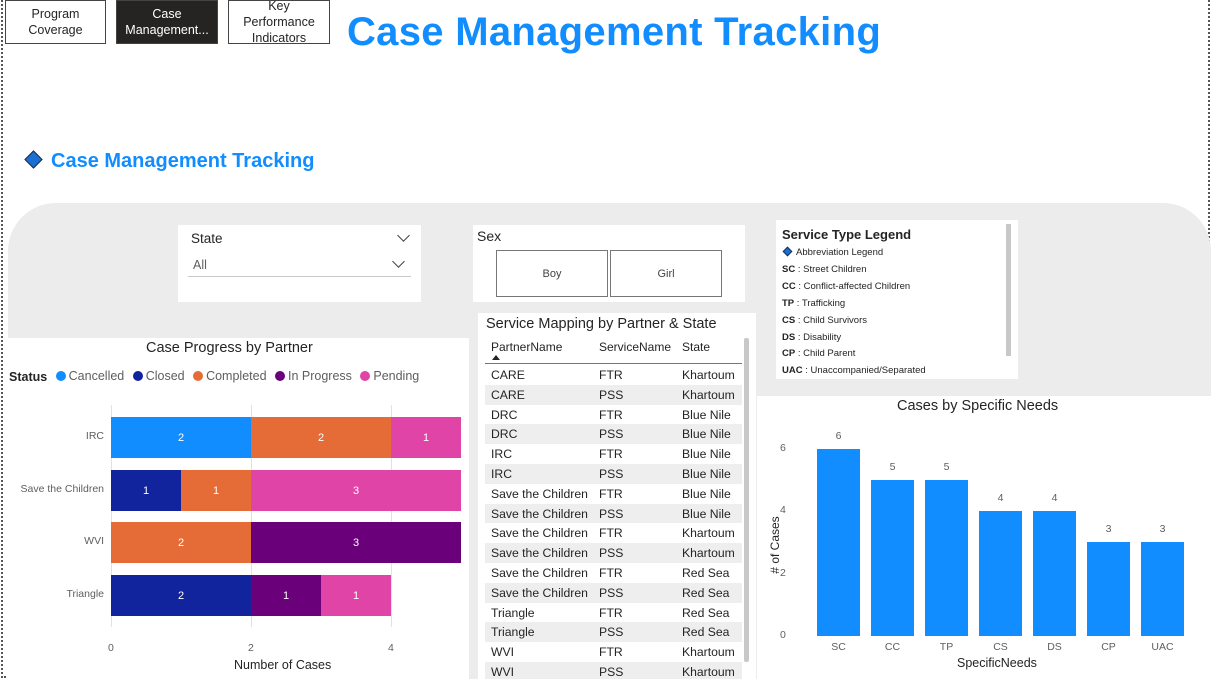 Image resolution: width=1211 pixels, height=679 pixels. What do you see at coordinates (1108, 647) in the screenshot?
I see `x-category-label: CP` at bounding box center [1108, 647].